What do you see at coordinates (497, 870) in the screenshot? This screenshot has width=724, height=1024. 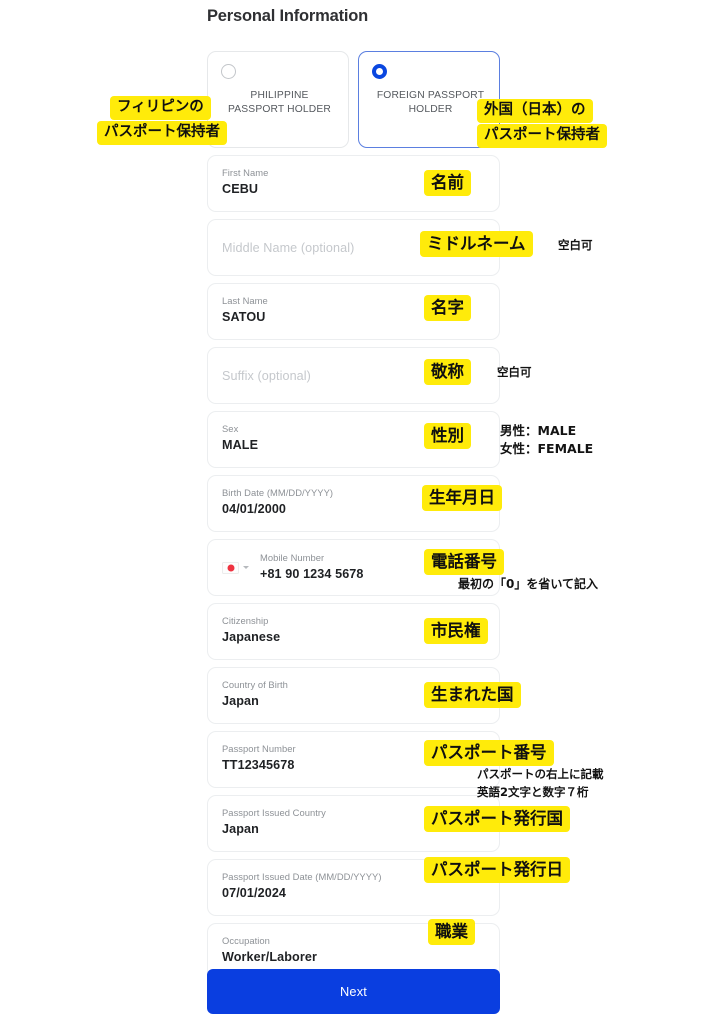 I see `annotation-passport-issued-date: パスポート発行日` at bounding box center [497, 870].